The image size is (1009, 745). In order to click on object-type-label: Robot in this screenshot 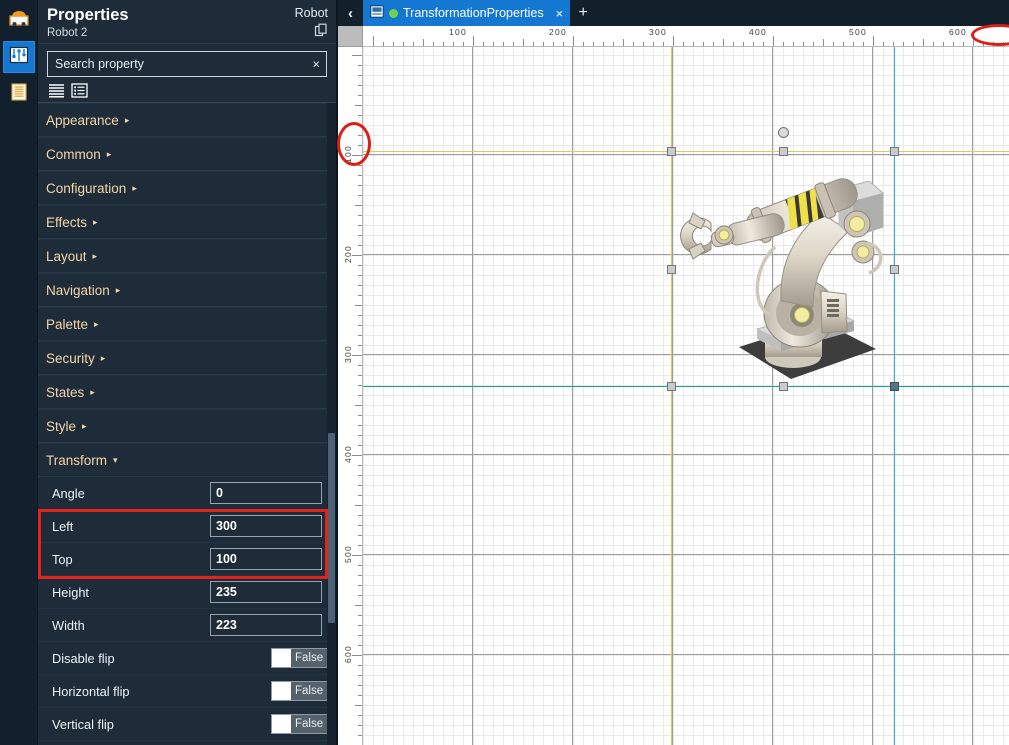, I will do `click(311, 13)`.